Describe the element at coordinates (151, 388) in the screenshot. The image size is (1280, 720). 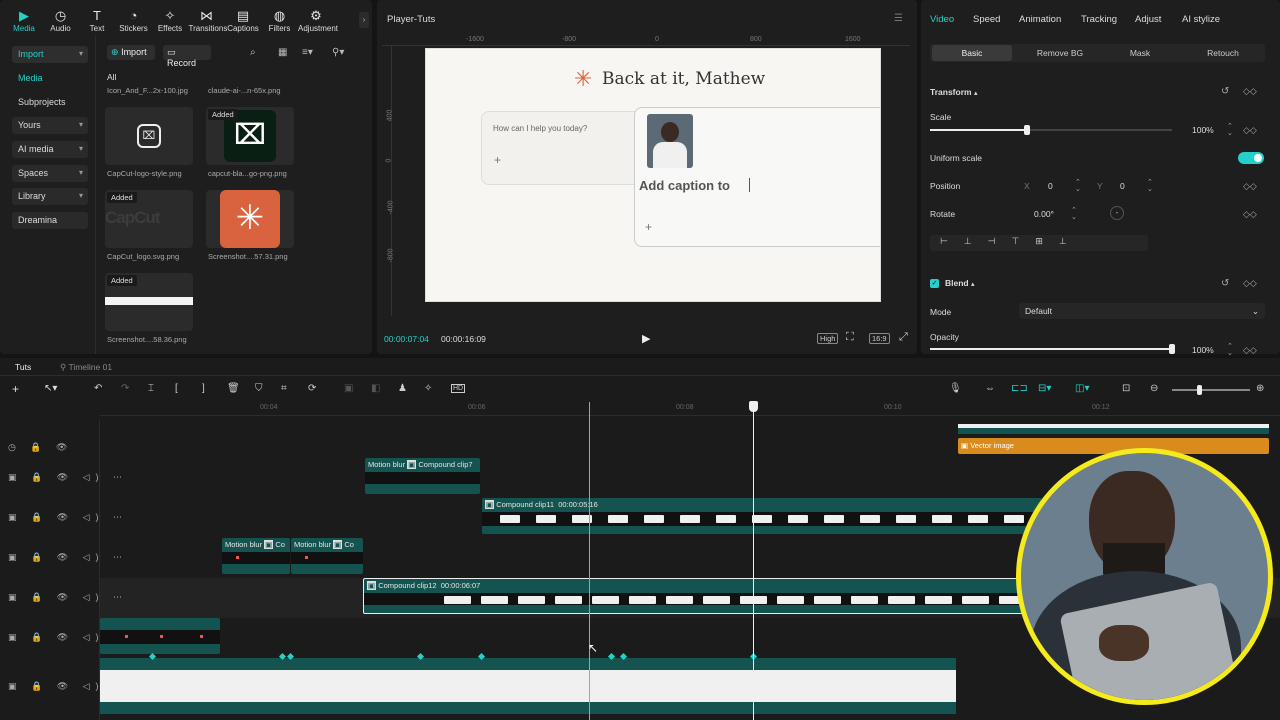
I see `split-icon: ⌶` at that location.